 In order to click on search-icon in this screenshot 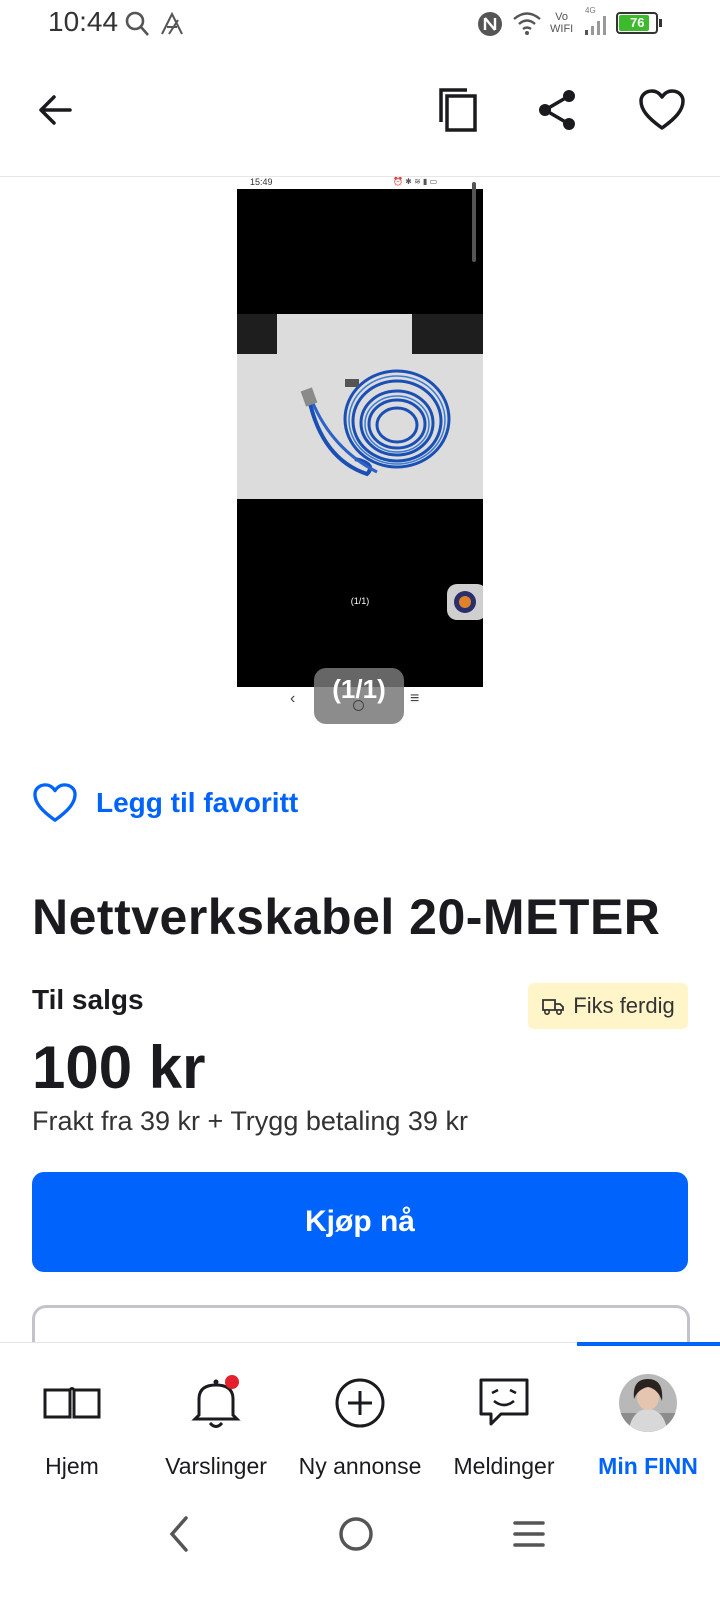, I will do `click(137, 23)`.